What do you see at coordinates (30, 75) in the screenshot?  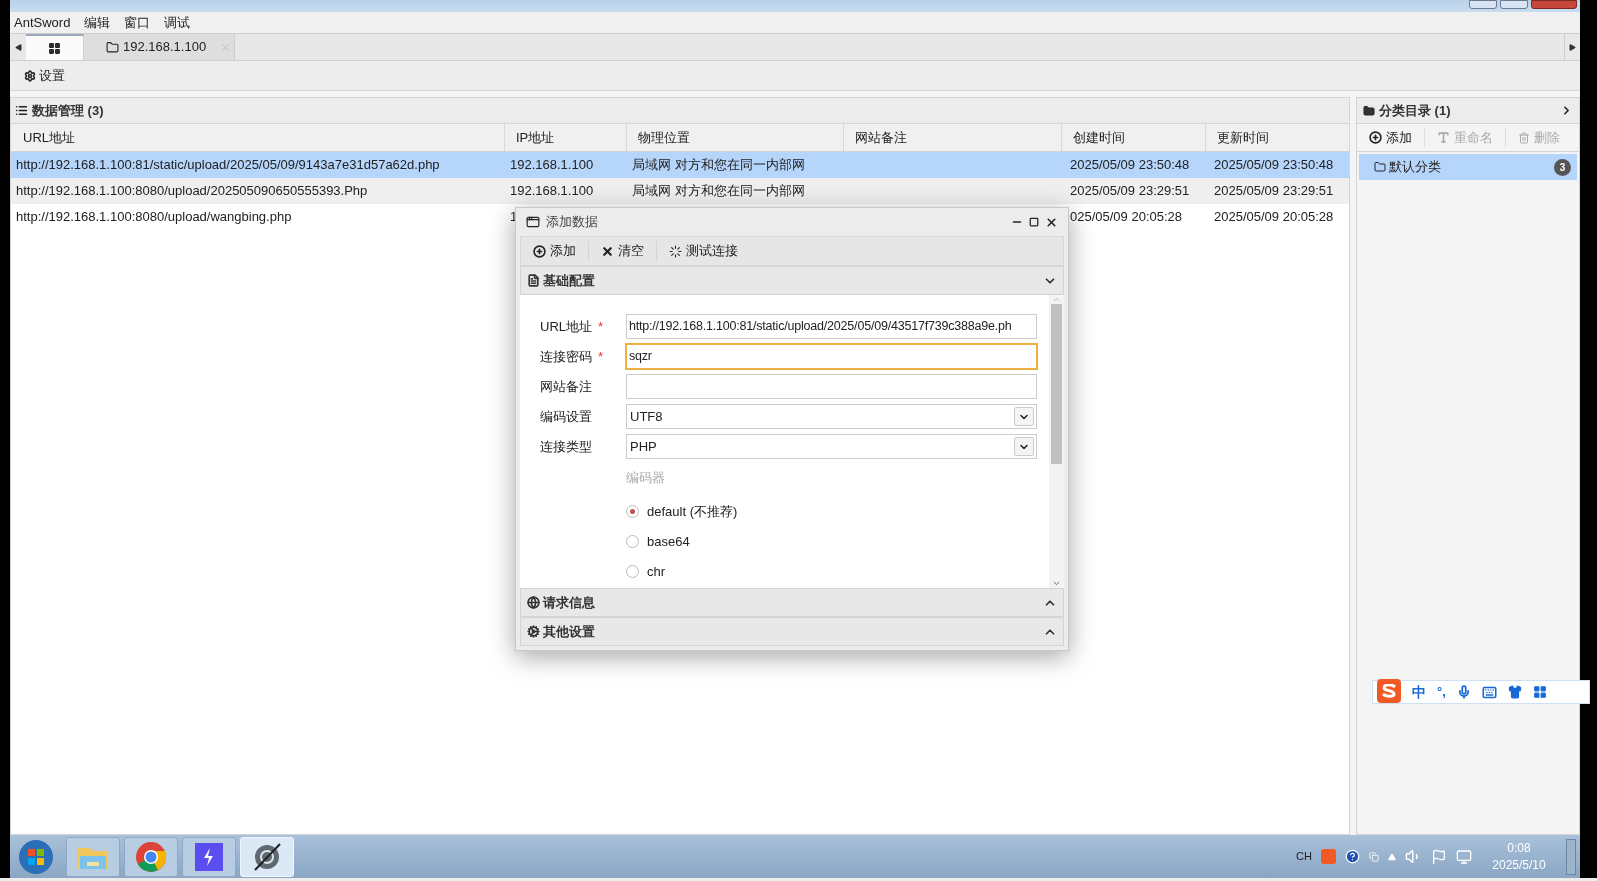 I see `settings-icon` at bounding box center [30, 75].